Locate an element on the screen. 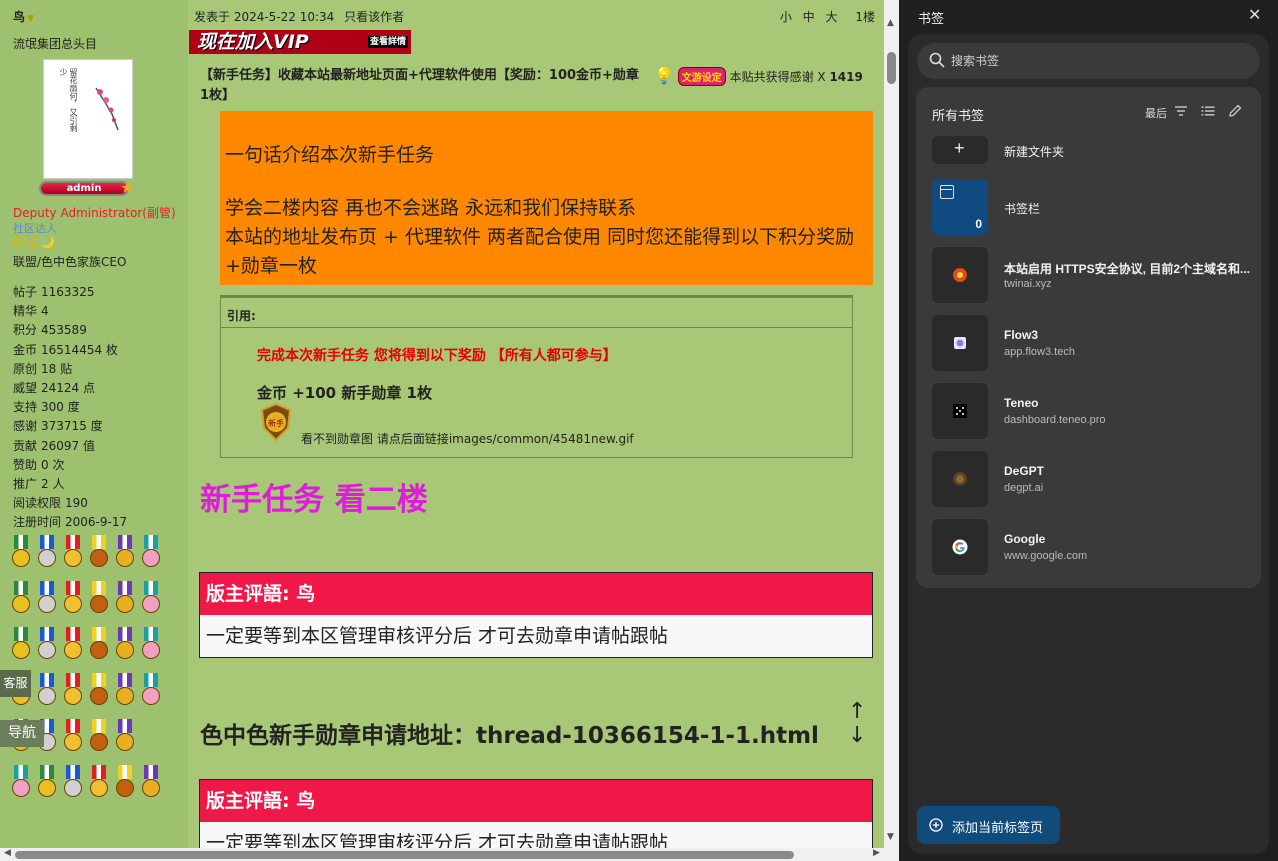 The height and width of the screenshot is (861, 1278). edit-pencil-icon is located at coordinates (1235, 111).